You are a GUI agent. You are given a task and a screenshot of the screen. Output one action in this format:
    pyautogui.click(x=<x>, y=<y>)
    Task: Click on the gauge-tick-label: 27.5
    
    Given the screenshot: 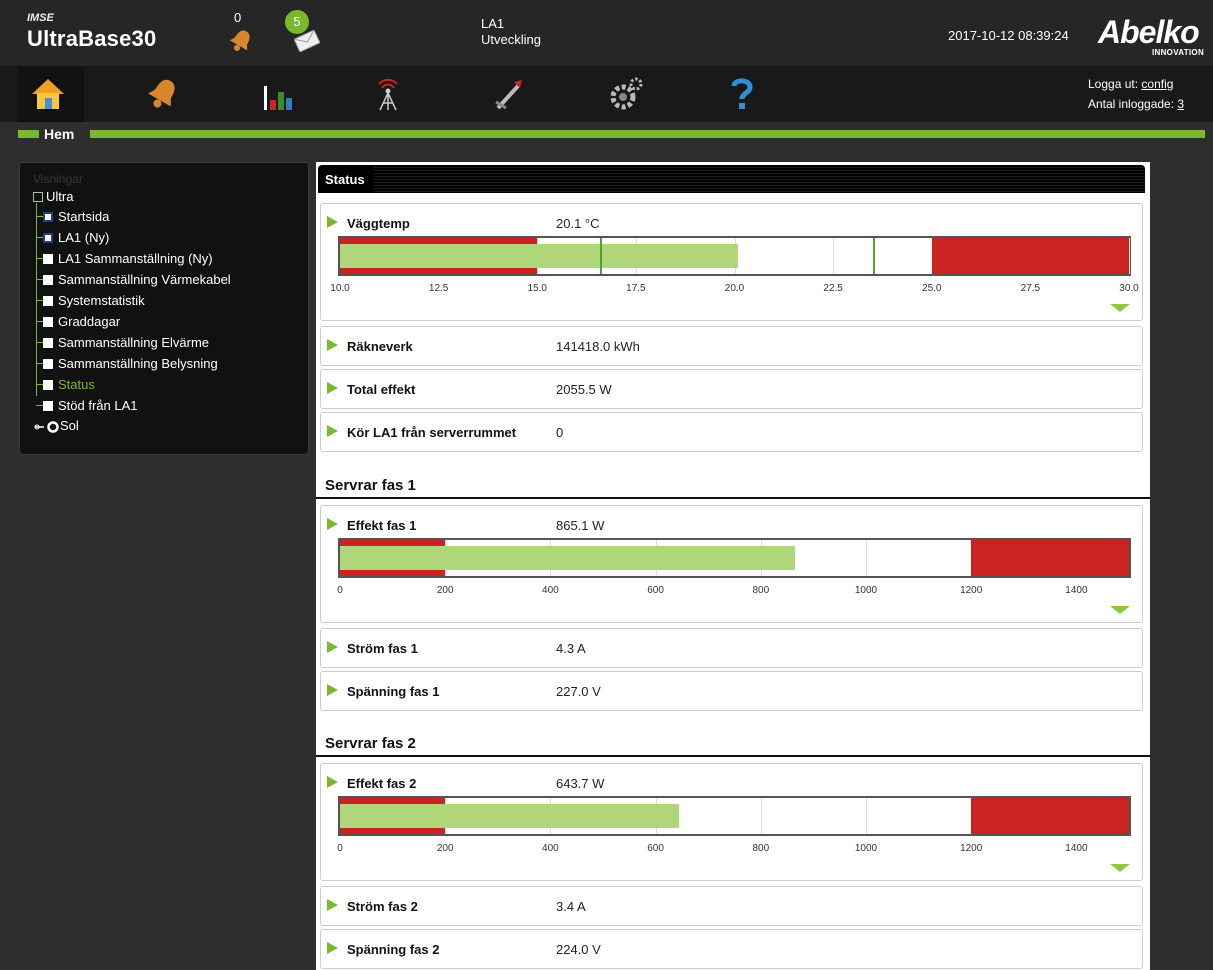 What is the action you would take?
    pyautogui.click(x=1030, y=288)
    